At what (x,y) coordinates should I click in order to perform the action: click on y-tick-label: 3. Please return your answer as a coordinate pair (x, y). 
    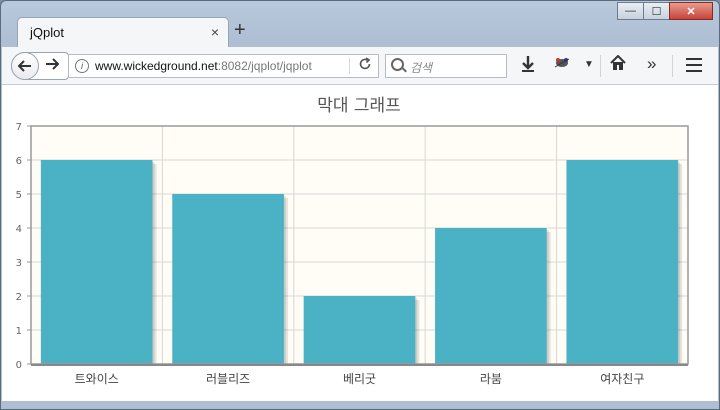
    Looking at the image, I should click on (19, 263).